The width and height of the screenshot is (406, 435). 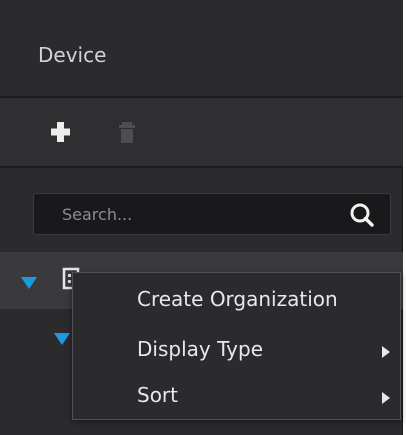 What do you see at coordinates (200, 349) in the screenshot?
I see `menu-item-label: Display Type` at bounding box center [200, 349].